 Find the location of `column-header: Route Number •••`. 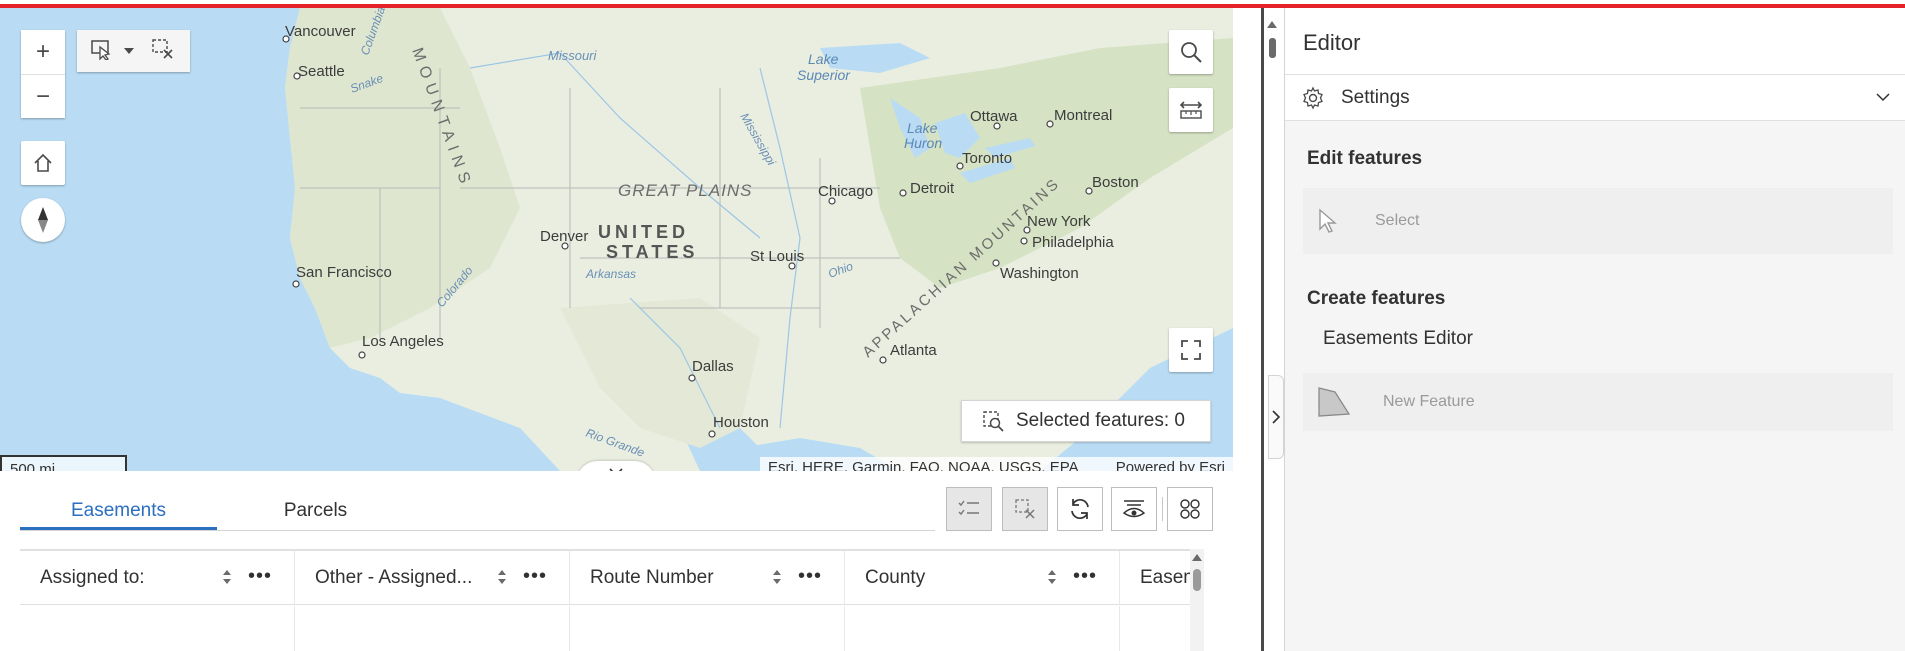

column-header: Route Number ••• is located at coordinates (707, 578).